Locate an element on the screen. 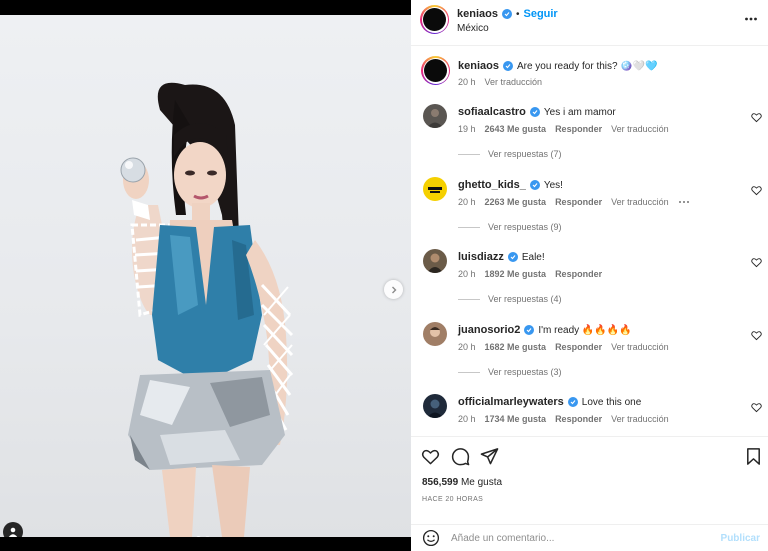 Image resolution: width=768 pixels, height=551 pixels. post-header: keniaos • Seguir México is located at coordinates (589, 23).